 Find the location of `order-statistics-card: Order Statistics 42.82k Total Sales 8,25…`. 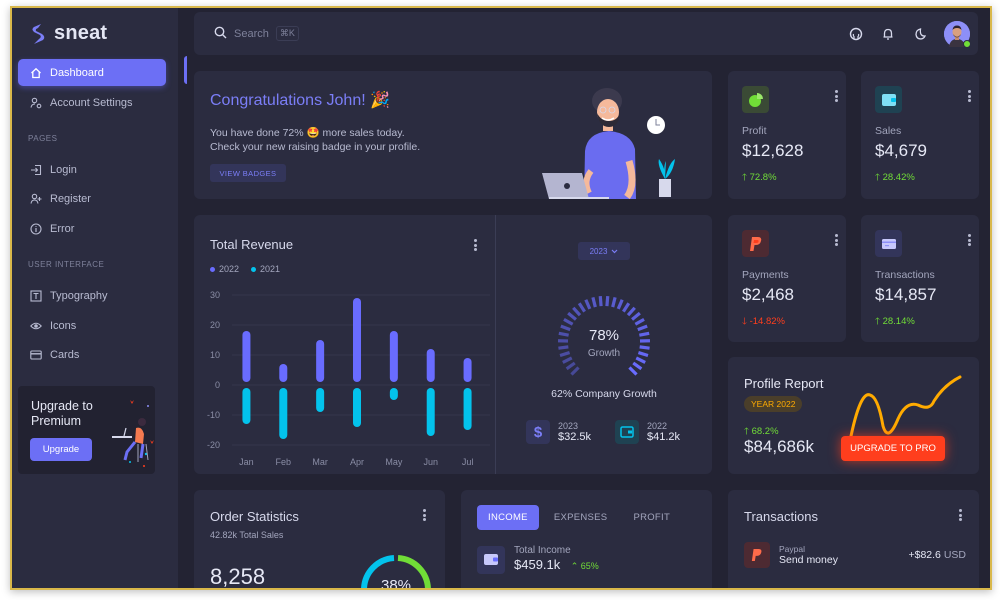

order-statistics-card: Order Statistics 42.82k Total Sales 8,25… is located at coordinates (319, 539).